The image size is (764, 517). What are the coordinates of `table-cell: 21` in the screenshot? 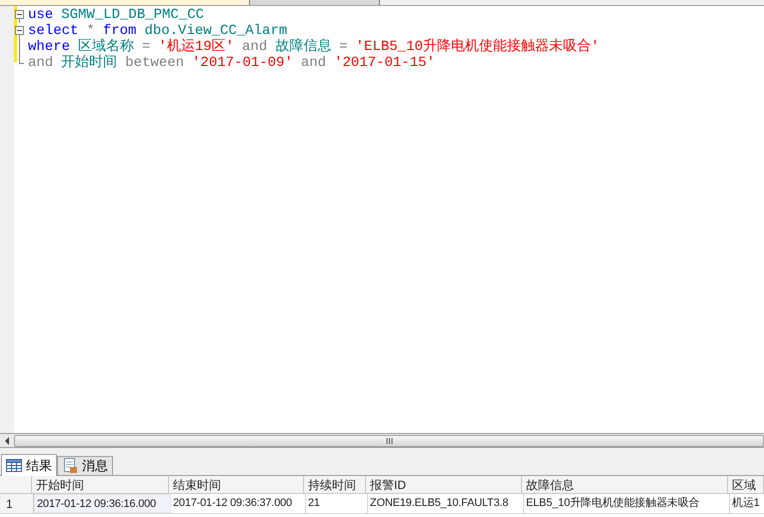 It's located at (337, 503).